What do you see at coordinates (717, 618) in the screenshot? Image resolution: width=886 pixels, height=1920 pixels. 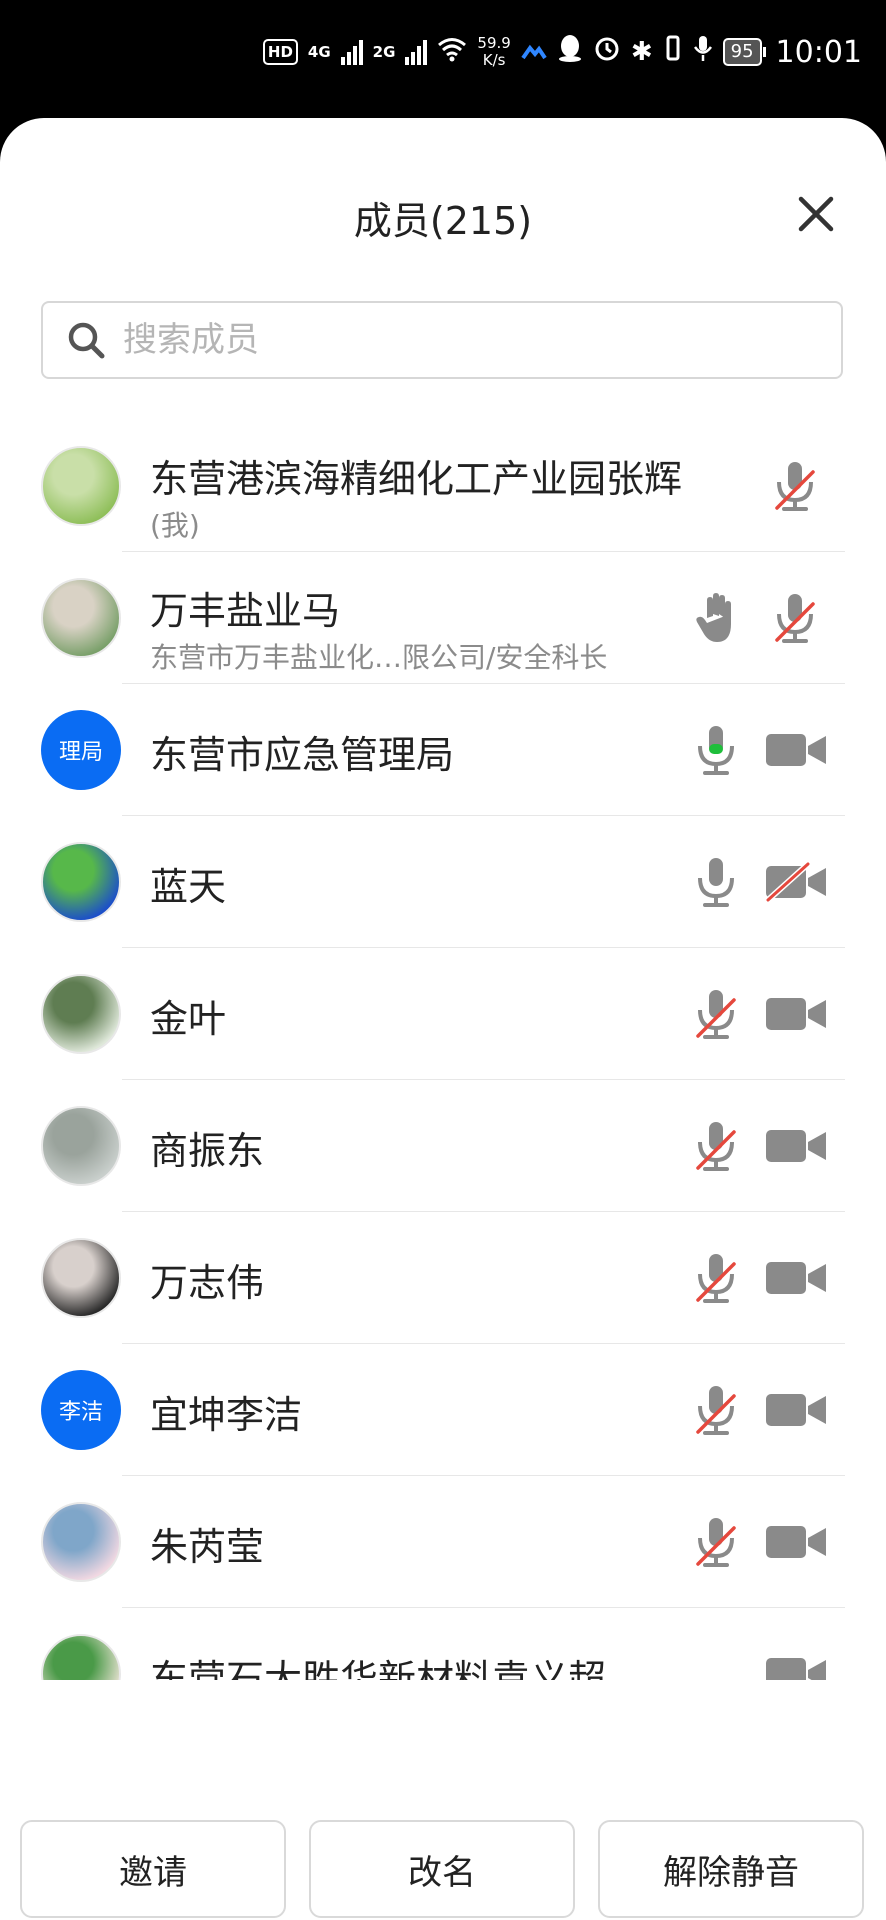 I see `raised-hand-icon` at bounding box center [717, 618].